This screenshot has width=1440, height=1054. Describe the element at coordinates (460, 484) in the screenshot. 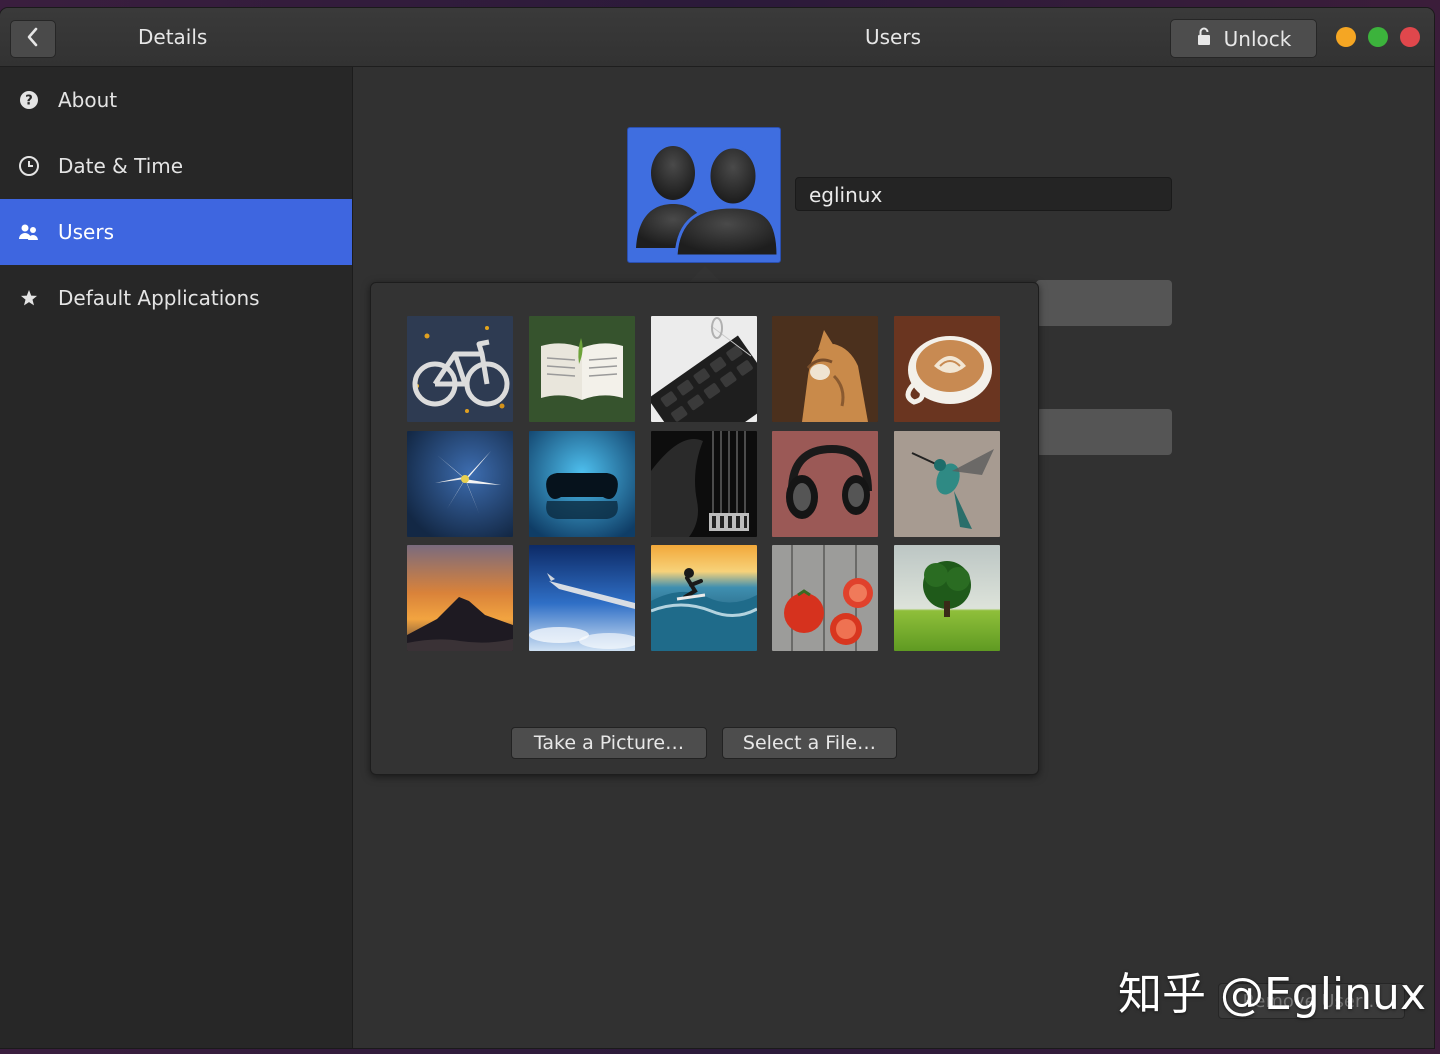

I see `avatar-option-flower` at that location.